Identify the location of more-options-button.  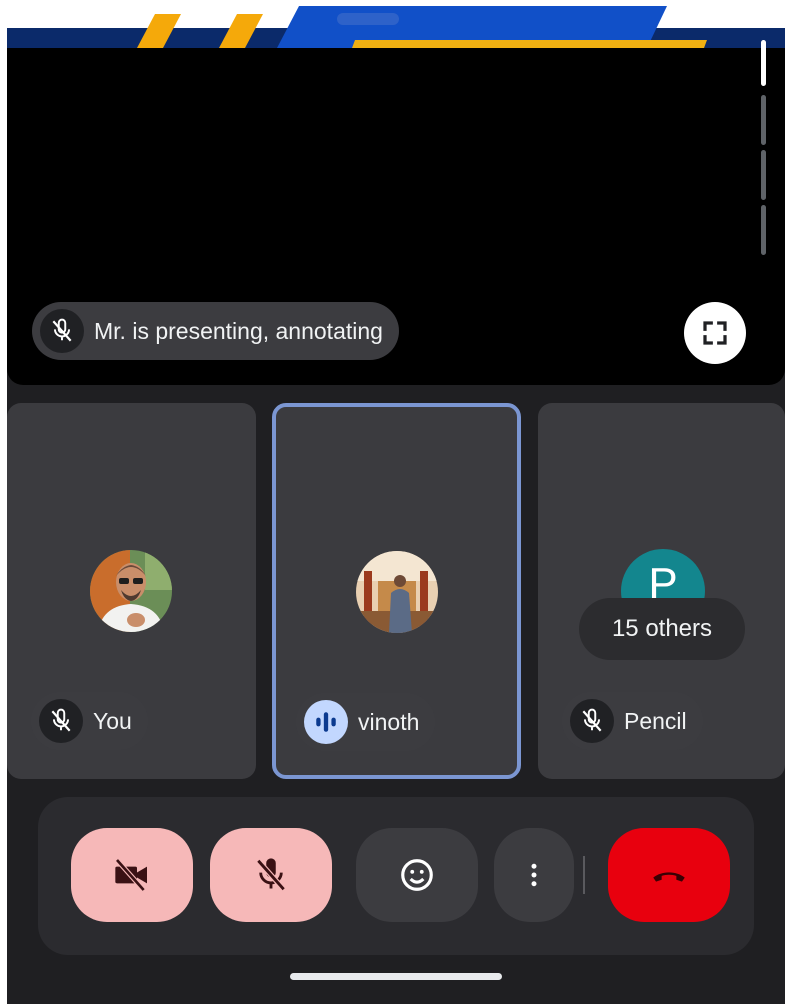
(534, 875).